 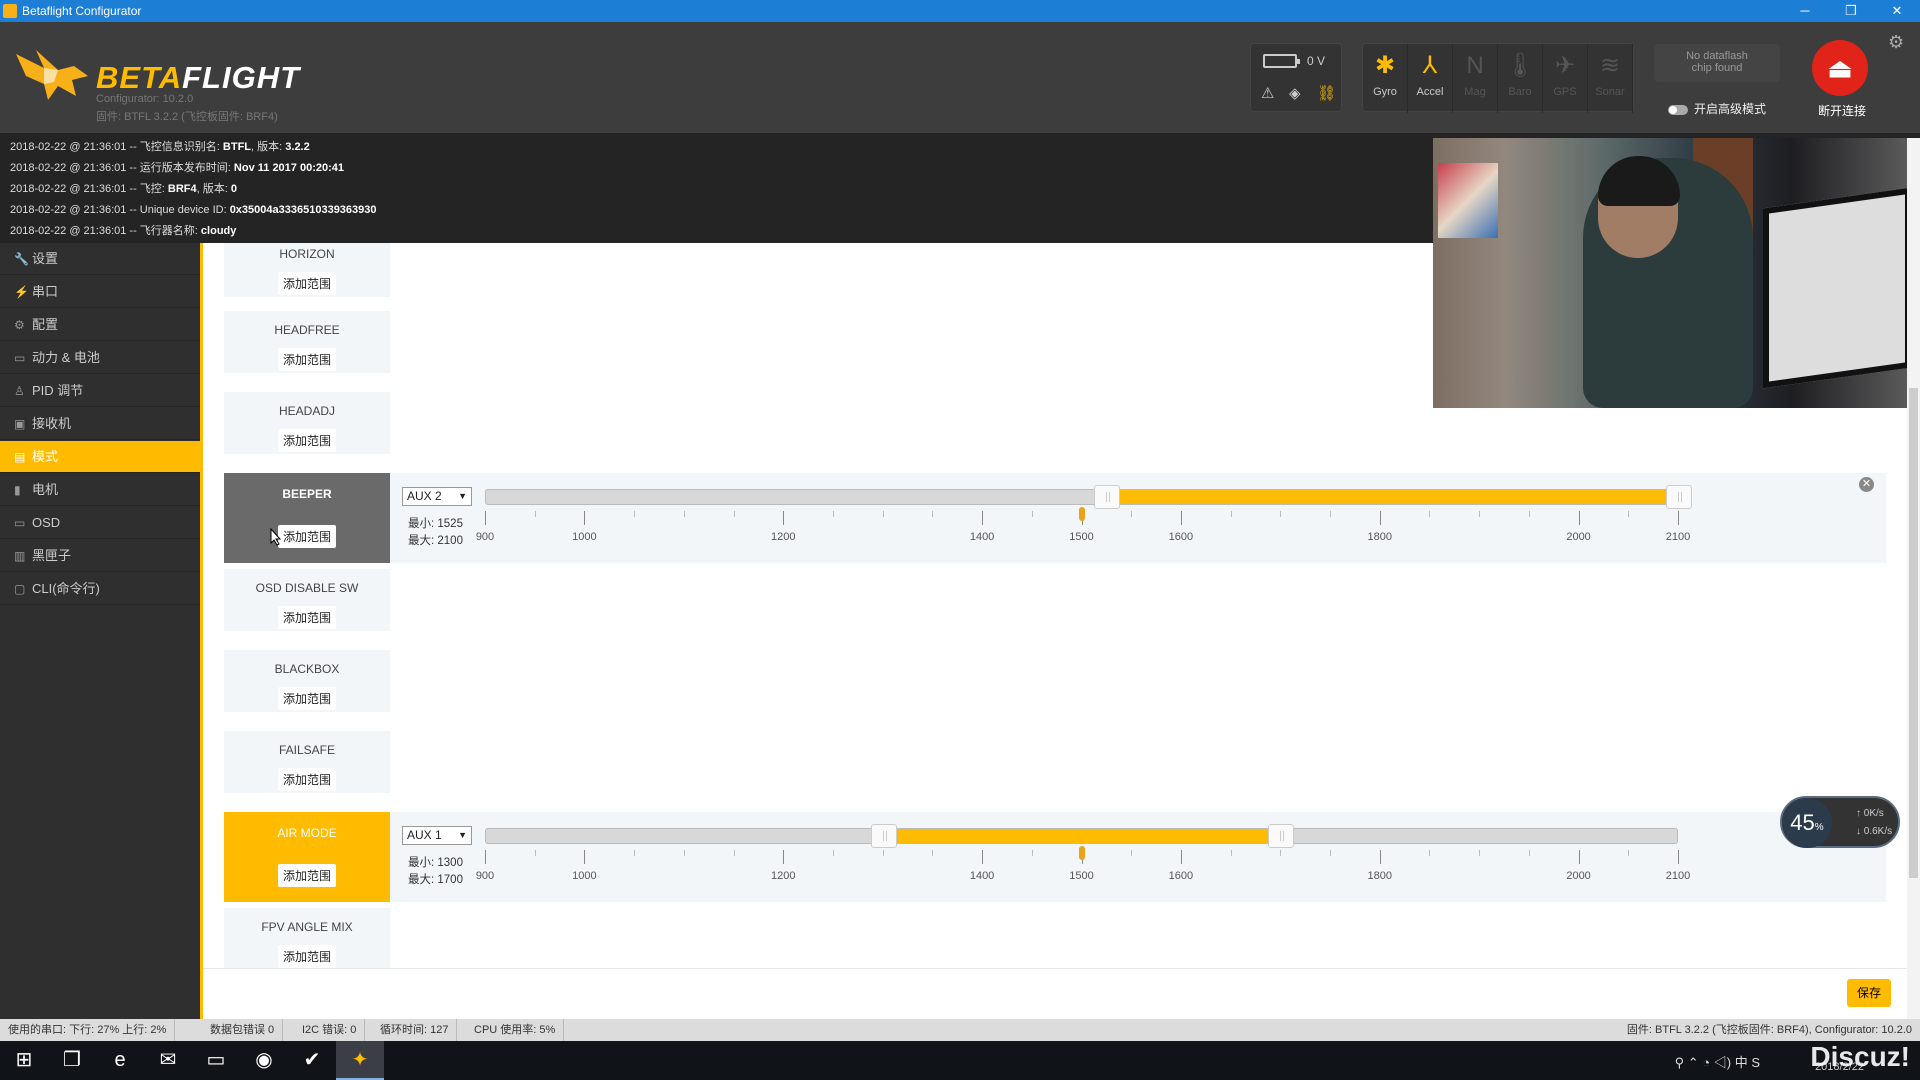 What do you see at coordinates (268, 147) in the screenshot?
I see `log-mid: , 版本:` at bounding box center [268, 147].